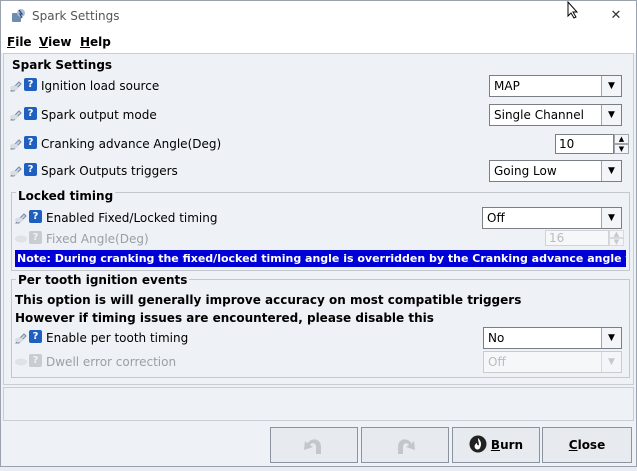  What do you see at coordinates (552, 362) in the screenshot?
I see `dwell-error-correction-select: Off ▼` at bounding box center [552, 362].